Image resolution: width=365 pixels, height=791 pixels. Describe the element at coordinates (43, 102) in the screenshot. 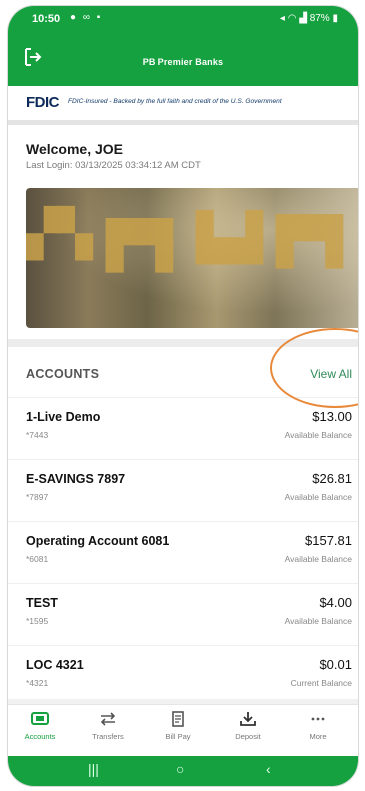

I see `fdic-logo: FDIC` at that location.